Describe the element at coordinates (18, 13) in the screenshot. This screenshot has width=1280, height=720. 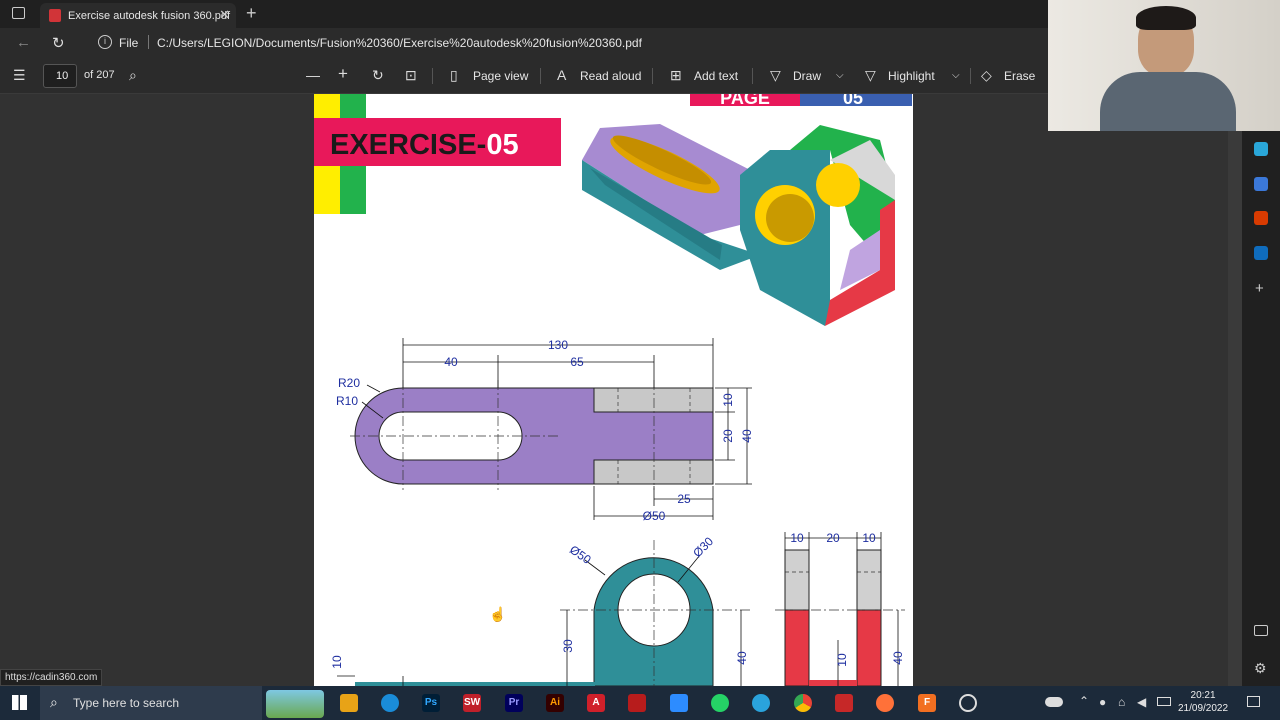
I see `tab-actions-icon` at that location.